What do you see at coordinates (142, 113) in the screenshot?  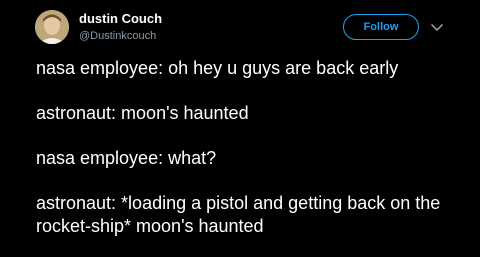 I see `tweet-line: astronaut: moon's haunted` at bounding box center [142, 113].